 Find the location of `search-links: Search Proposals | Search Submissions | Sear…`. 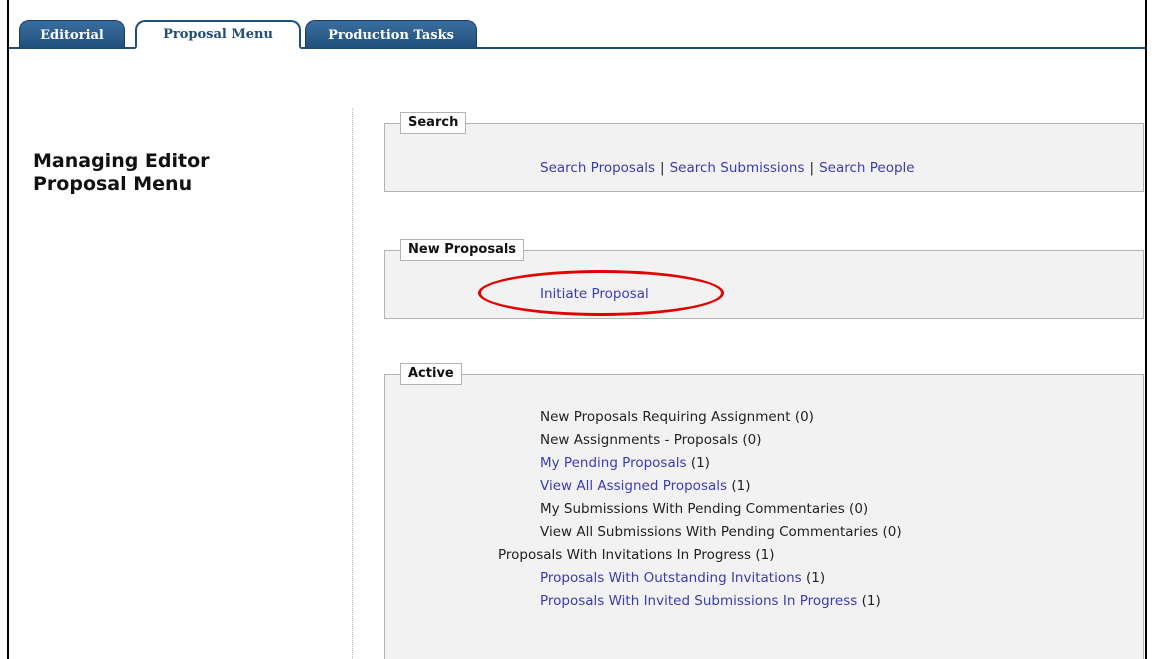

search-links: Search Proposals | Search Submissions | Sear… is located at coordinates (727, 168).